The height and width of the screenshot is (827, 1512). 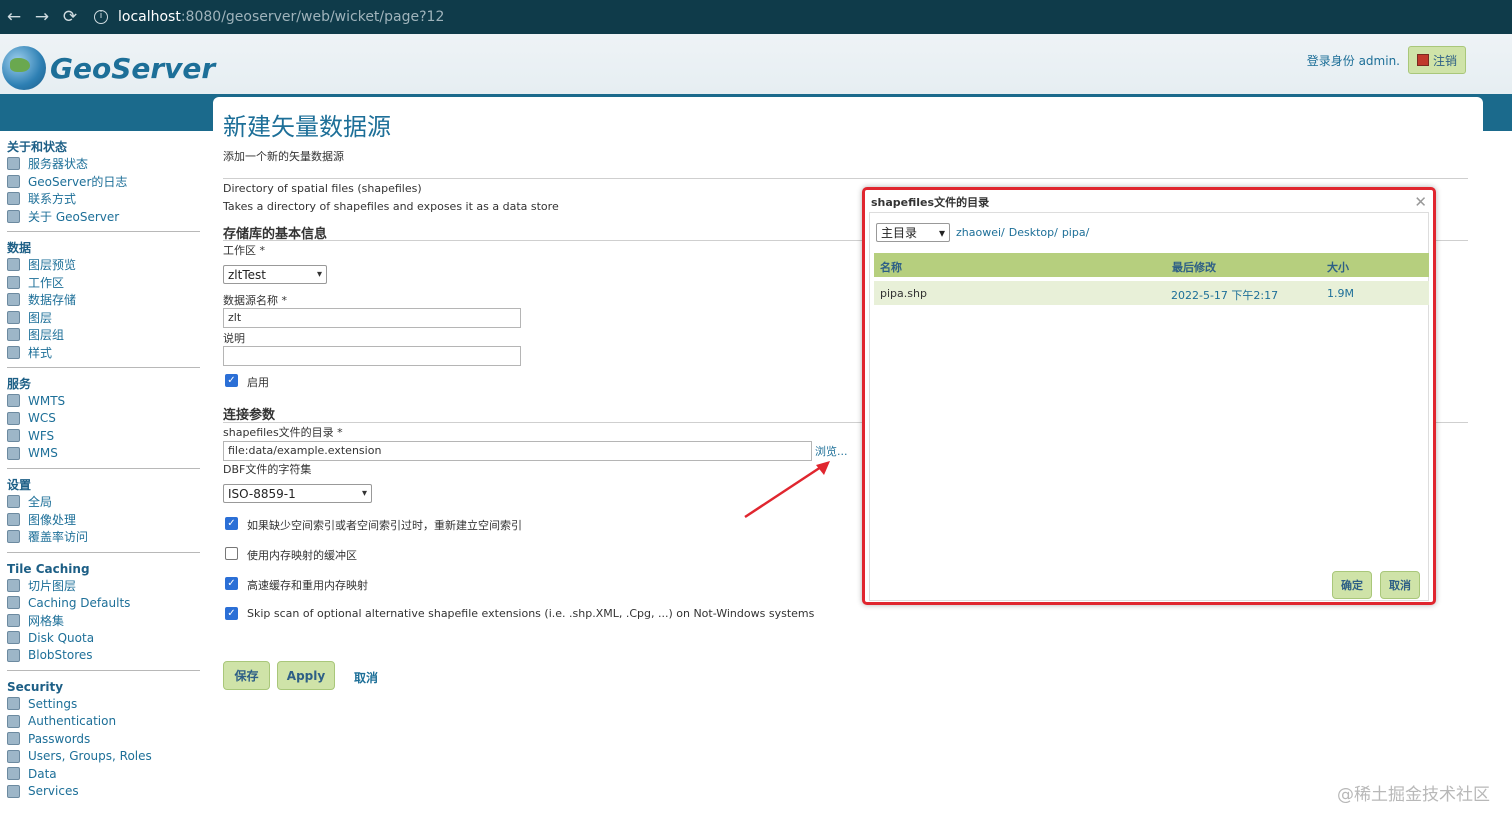 I want to click on sidebar-item: 服务器状态, so click(x=106, y=164).